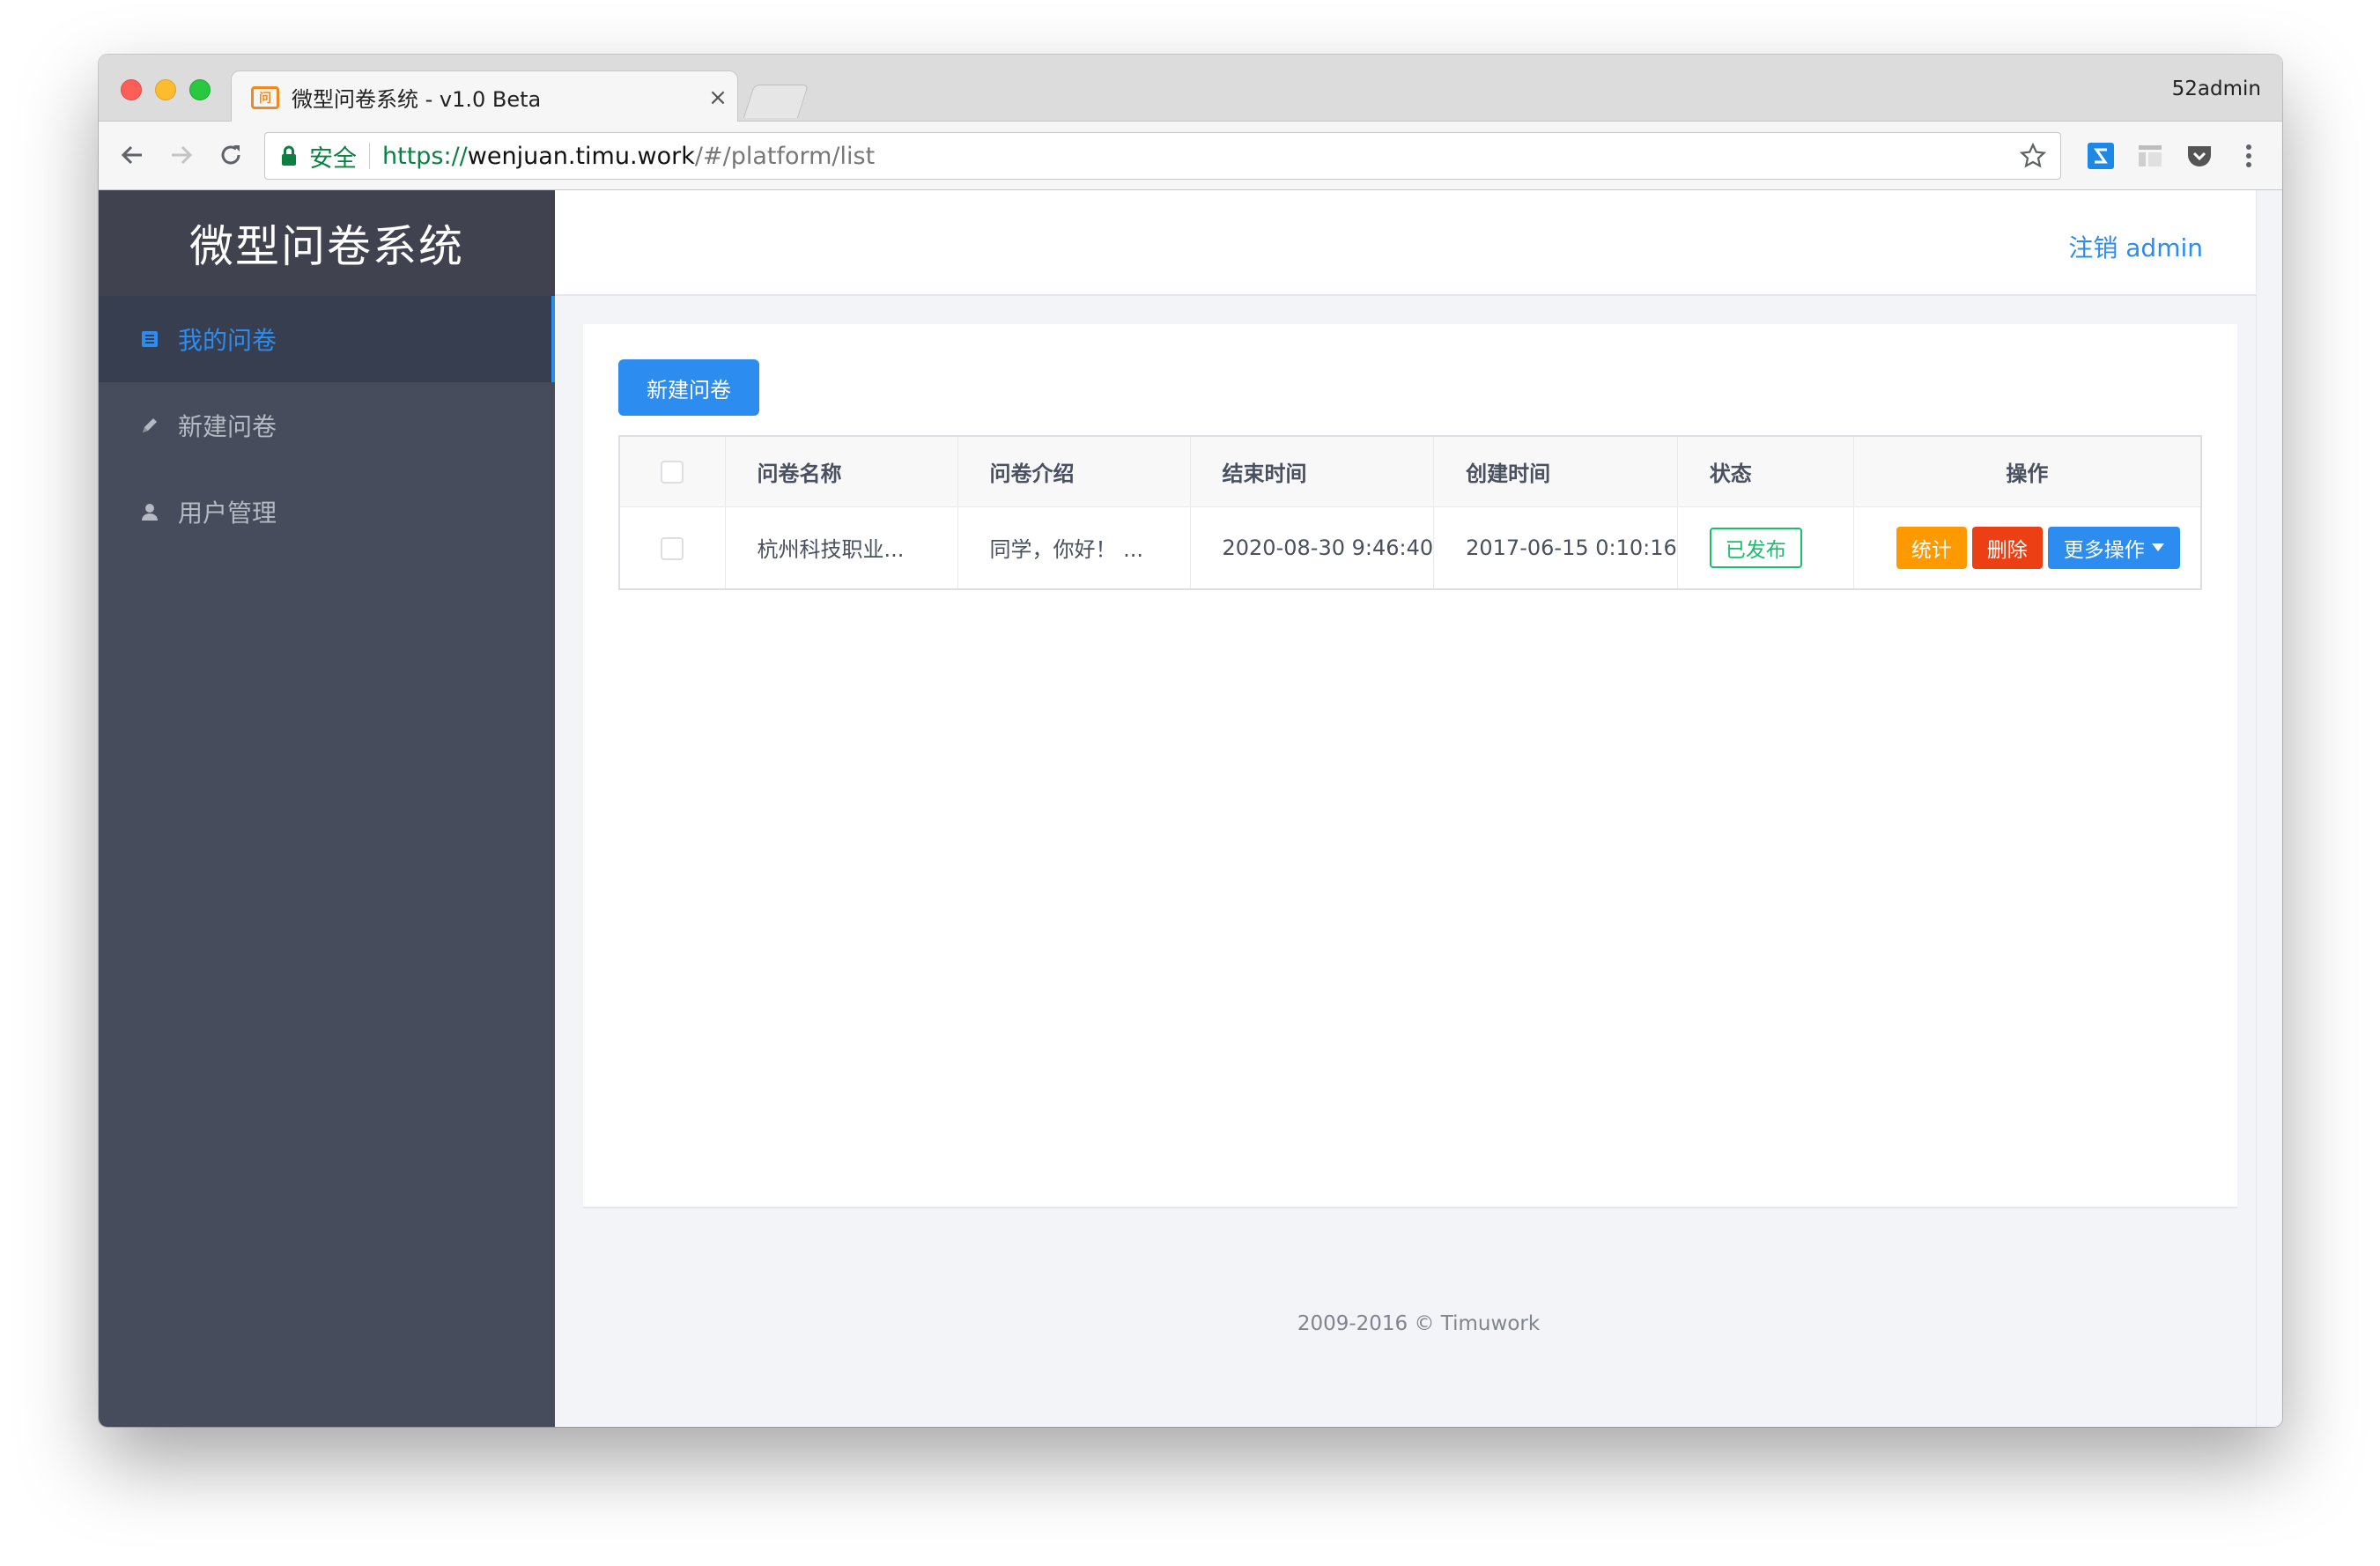  I want to click on survey-created-time-cell: 2017-06-15 0:10:16, so click(1555, 547).